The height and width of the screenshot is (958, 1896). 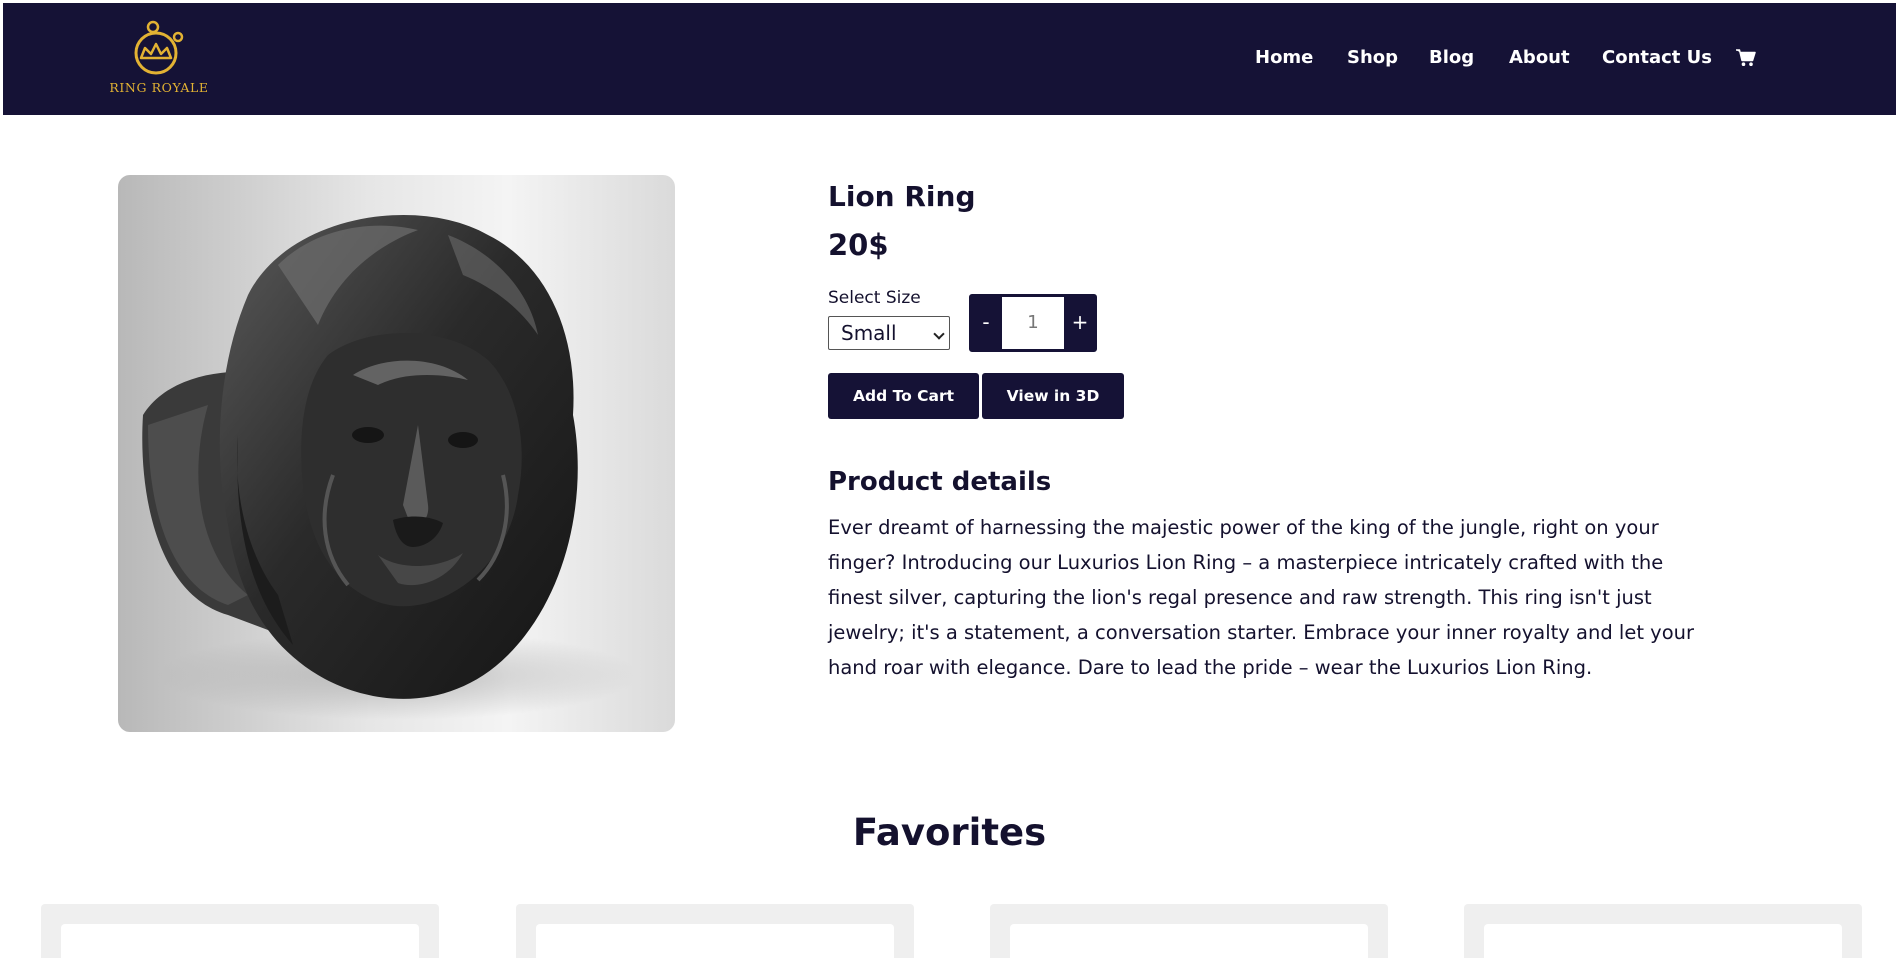 I want to click on nav-blog: Blog, so click(x=1451, y=57).